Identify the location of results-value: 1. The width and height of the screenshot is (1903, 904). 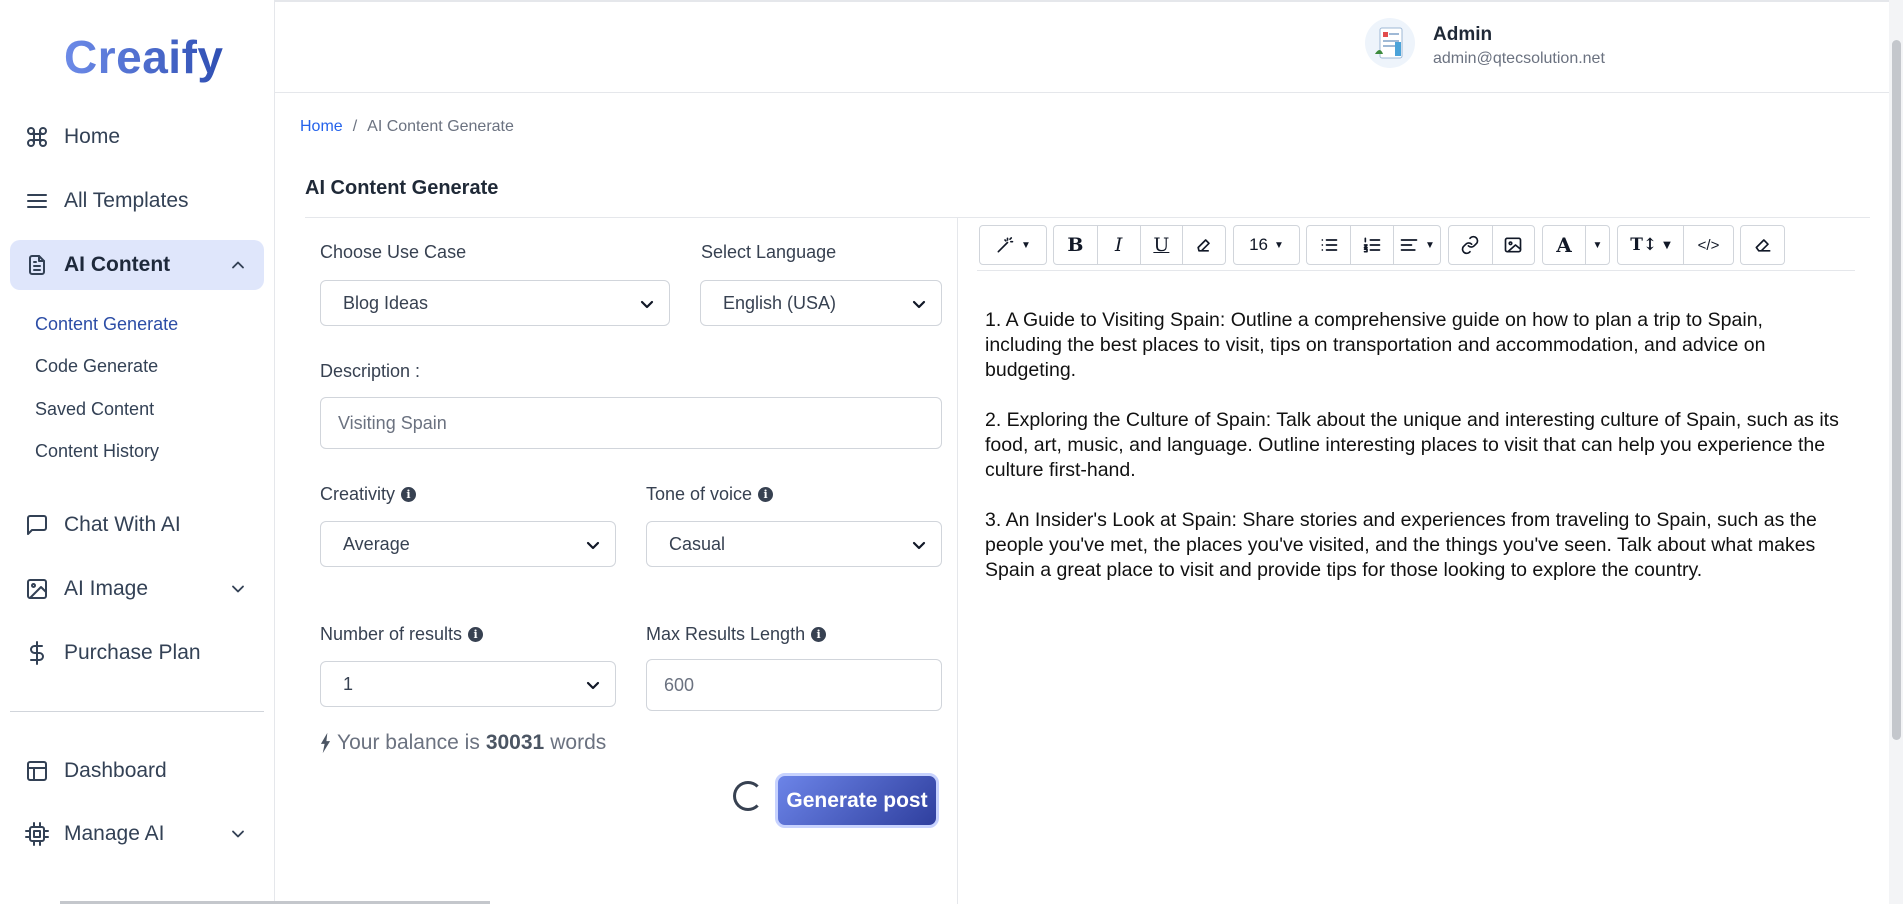
(348, 683).